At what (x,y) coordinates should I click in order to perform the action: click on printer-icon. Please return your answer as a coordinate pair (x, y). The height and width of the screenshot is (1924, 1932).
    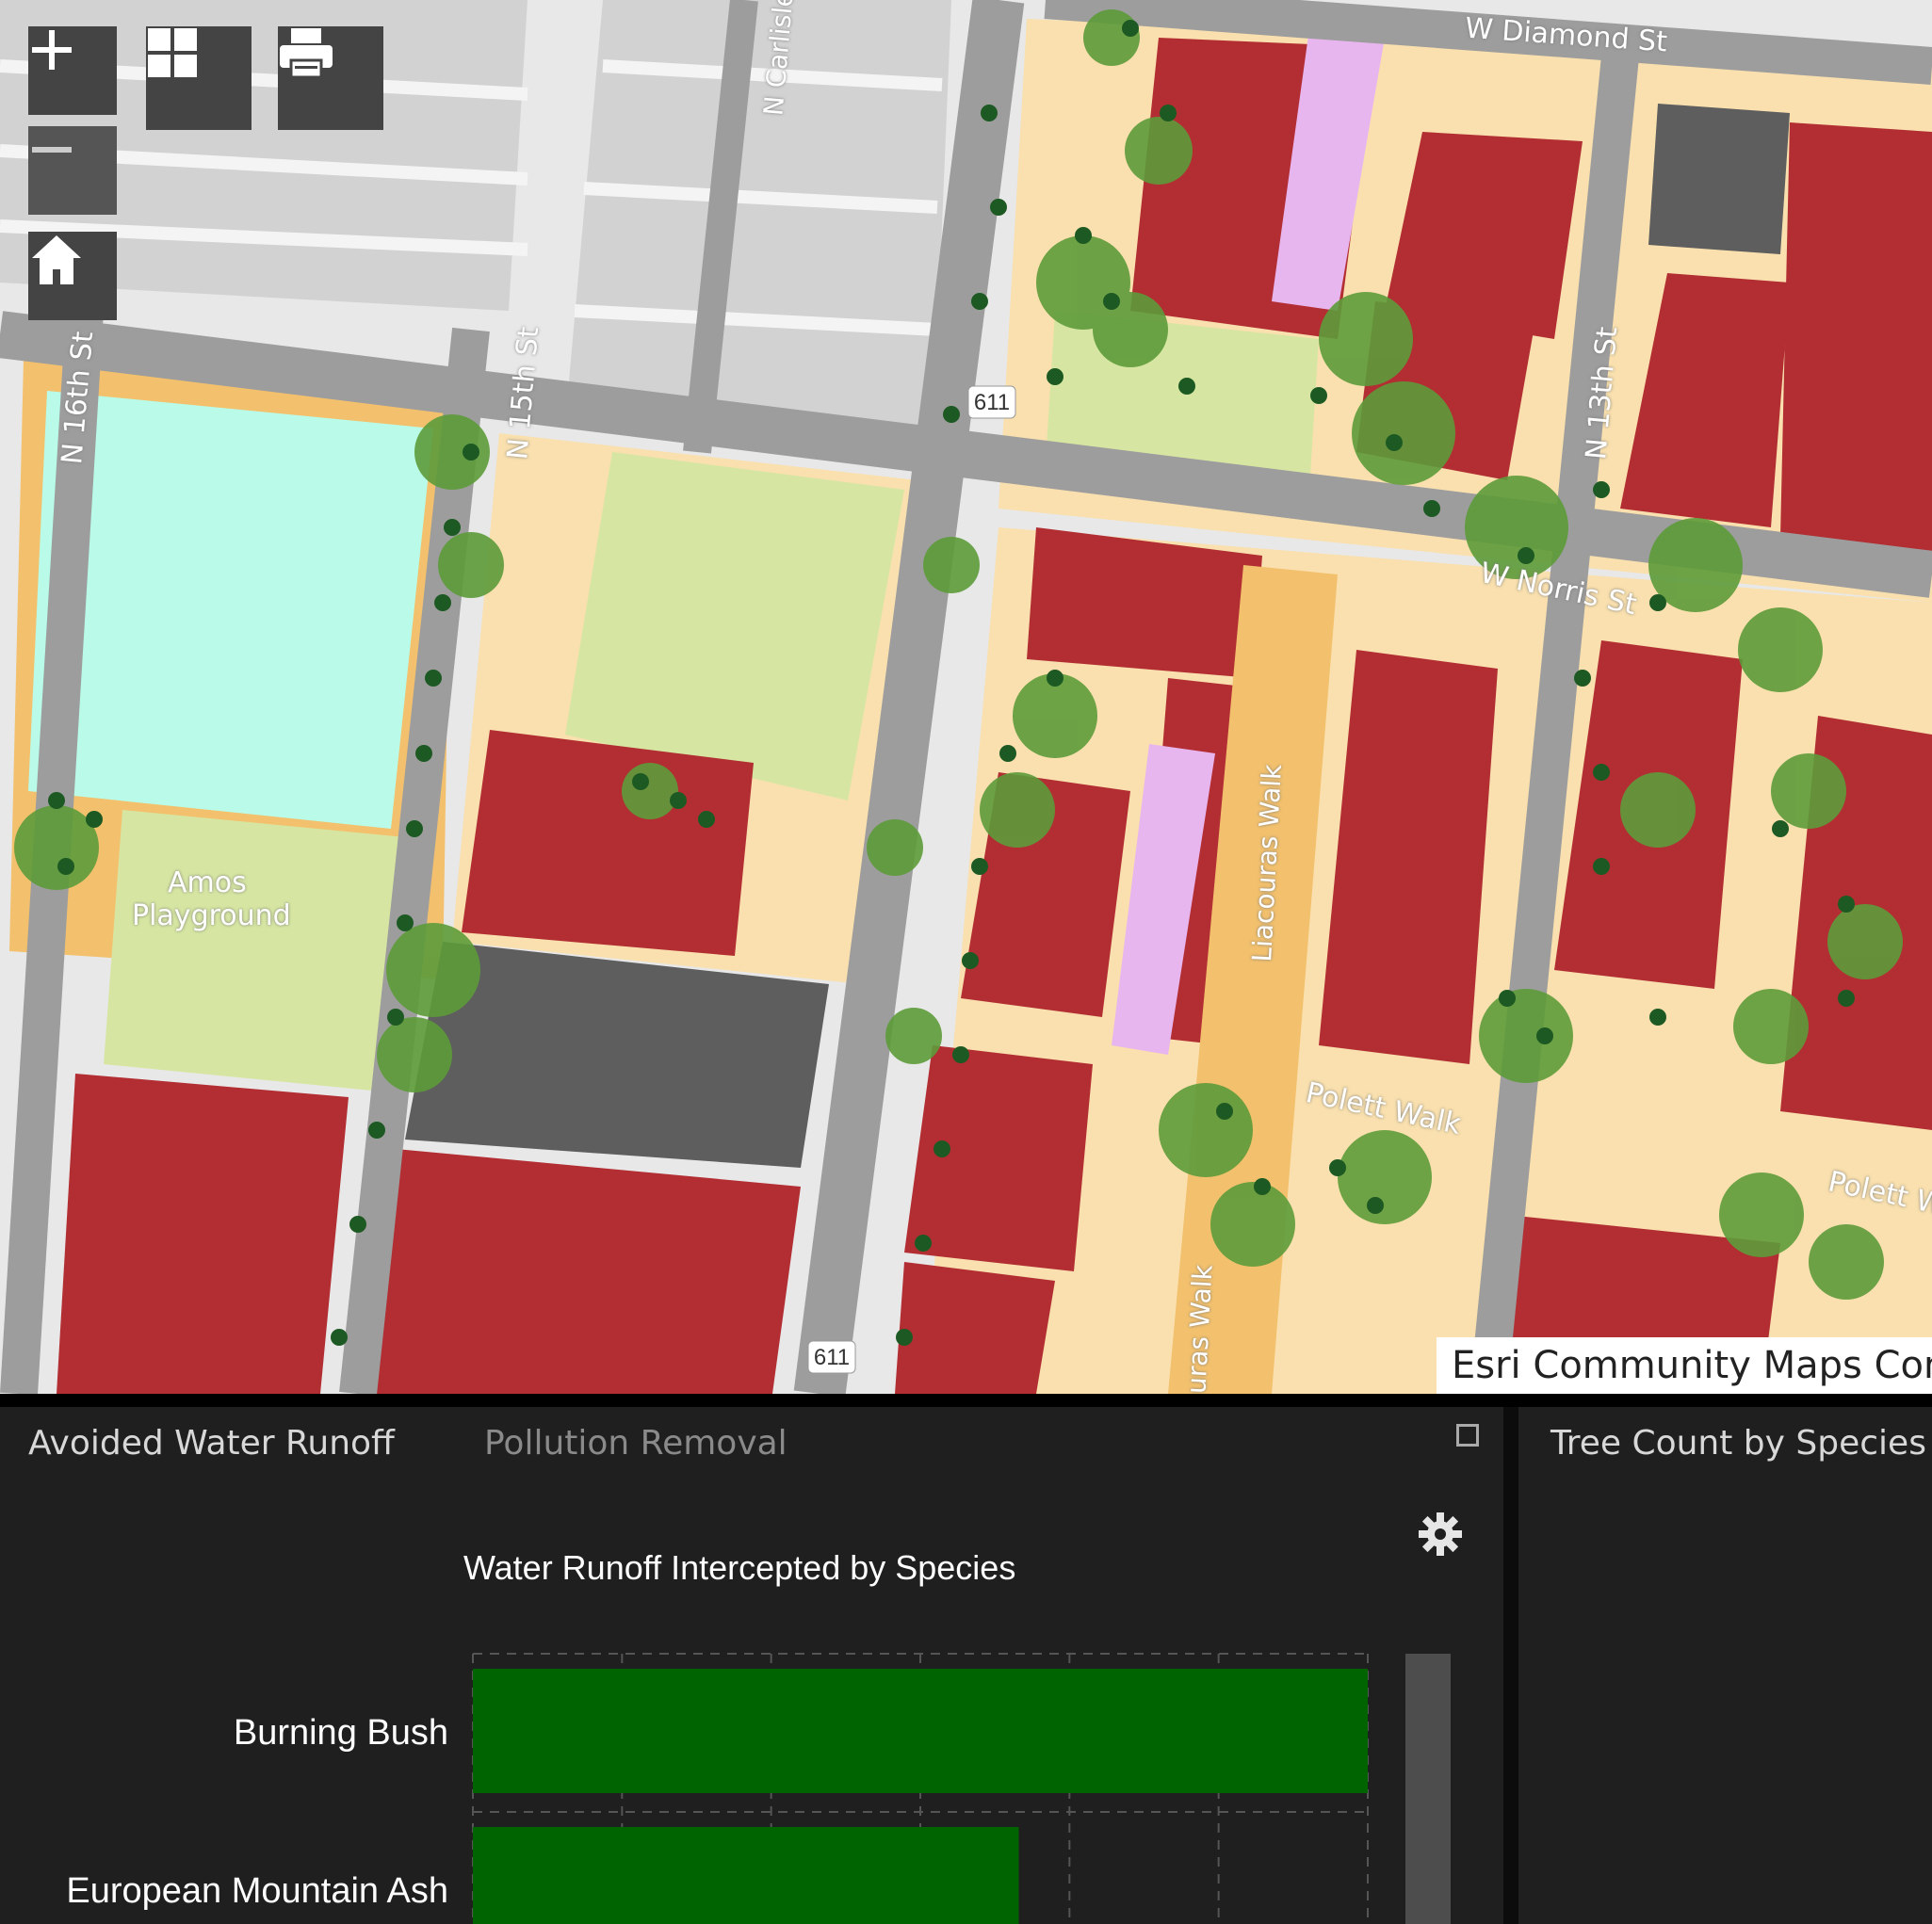
    Looking at the image, I should click on (306, 53).